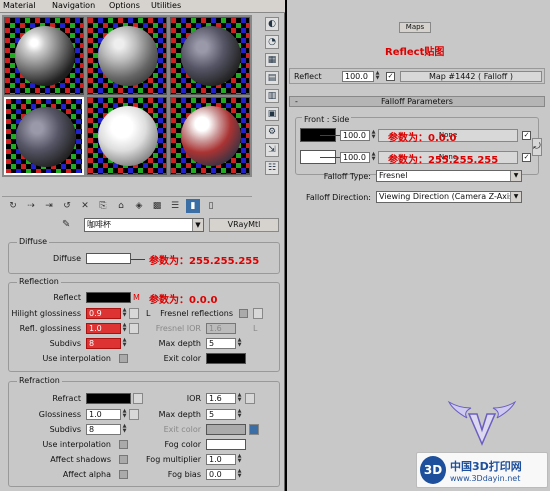  I want to click on reflect-enable-checkbox: ✓, so click(390, 76).